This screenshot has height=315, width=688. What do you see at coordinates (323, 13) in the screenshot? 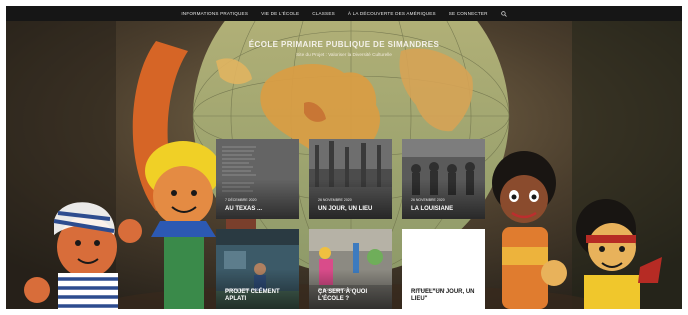
I see `menu-item-classes: CLASSES` at bounding box center [323, 13].